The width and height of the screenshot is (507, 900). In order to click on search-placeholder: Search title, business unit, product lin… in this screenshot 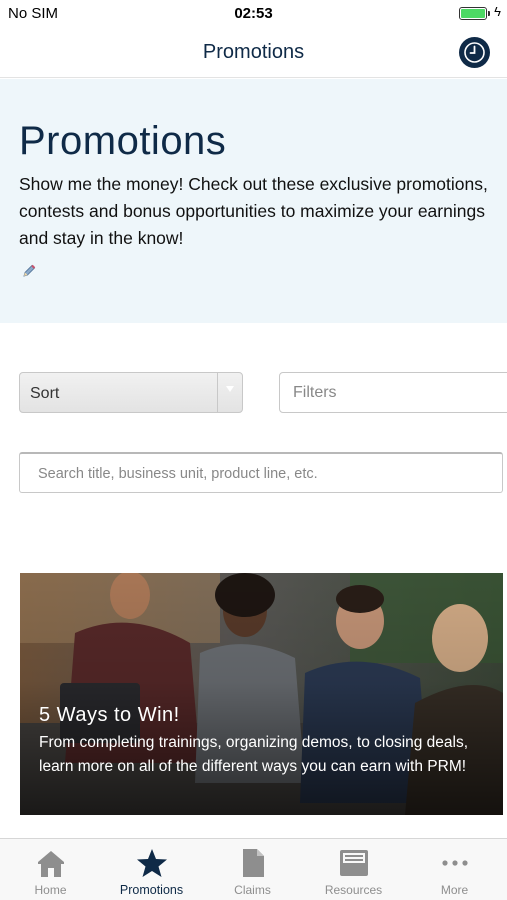, I will do `click(178, 474)`.